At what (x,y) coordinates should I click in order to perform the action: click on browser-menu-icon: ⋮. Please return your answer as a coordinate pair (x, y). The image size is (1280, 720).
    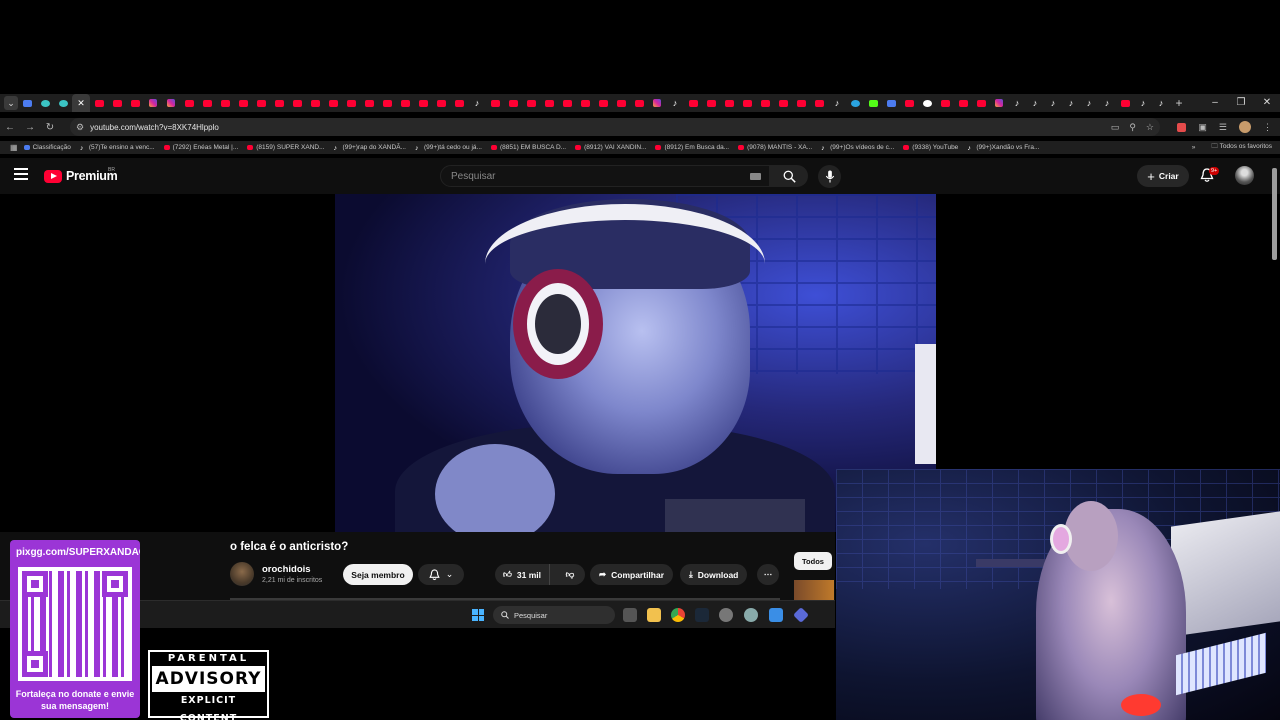
    Looking at the image, I should click on (1267, 127).